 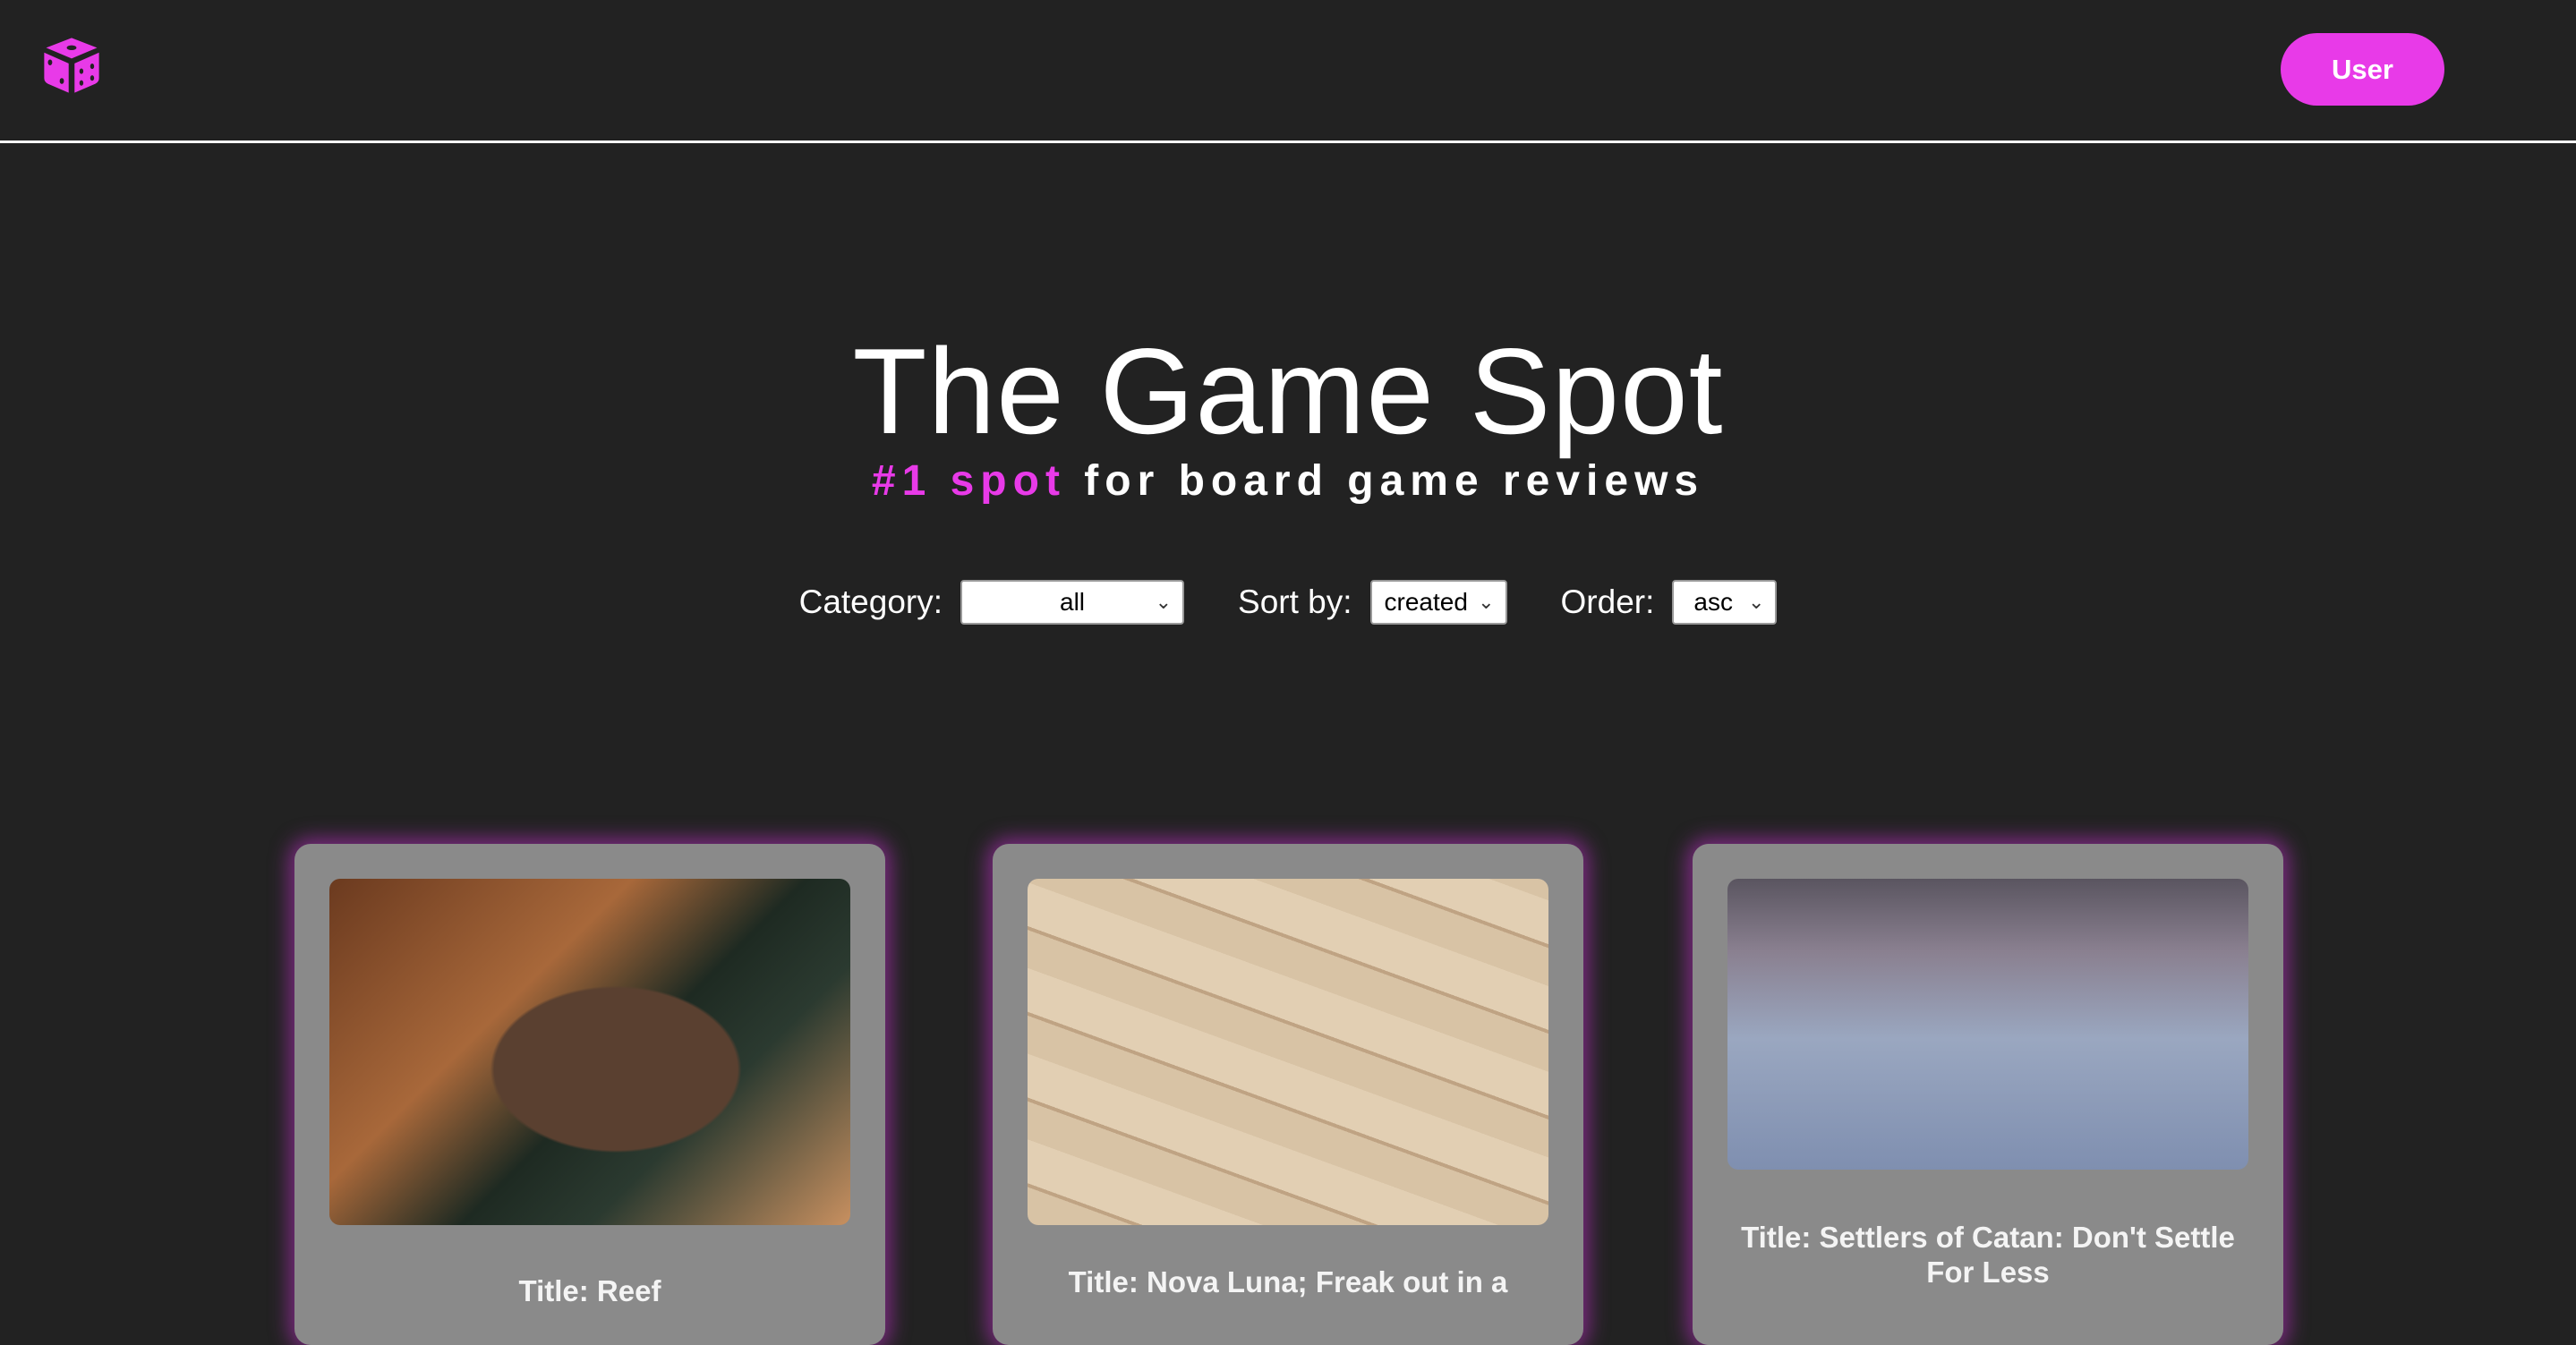 I want to click on review-card: Title: Nova Luna; Freak out in a, so click(x=1288, y=1094).